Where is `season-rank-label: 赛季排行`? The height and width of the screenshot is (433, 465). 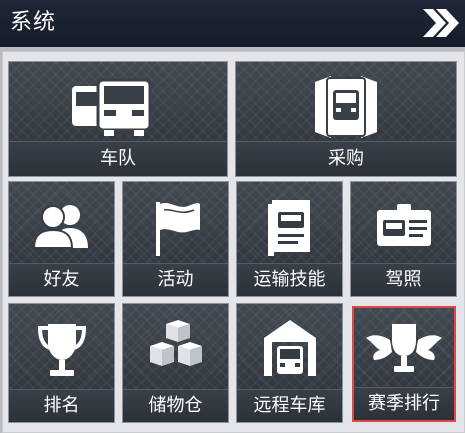
season-rank-label: 赛季排行 is located at coordinates (404, 403).